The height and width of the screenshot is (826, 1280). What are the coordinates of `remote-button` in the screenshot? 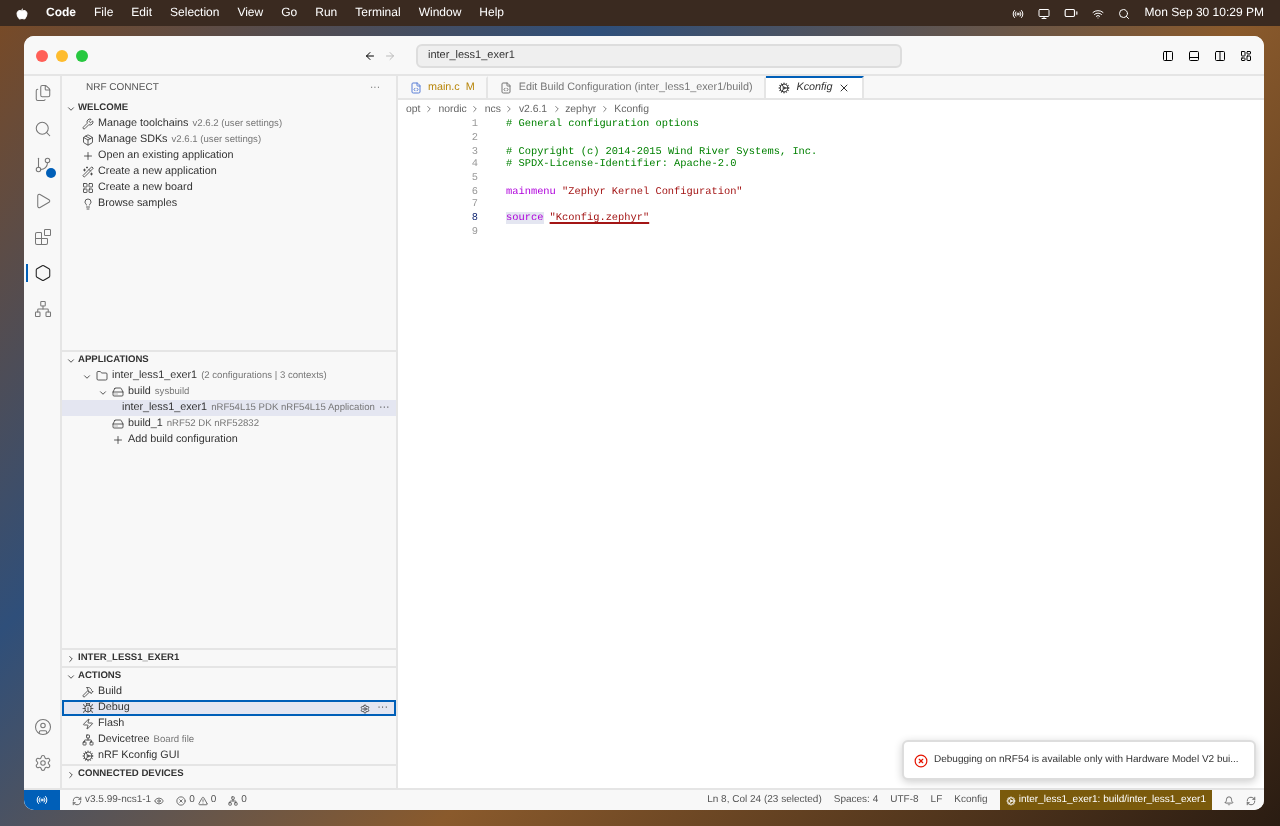 It's located at (42, 800).